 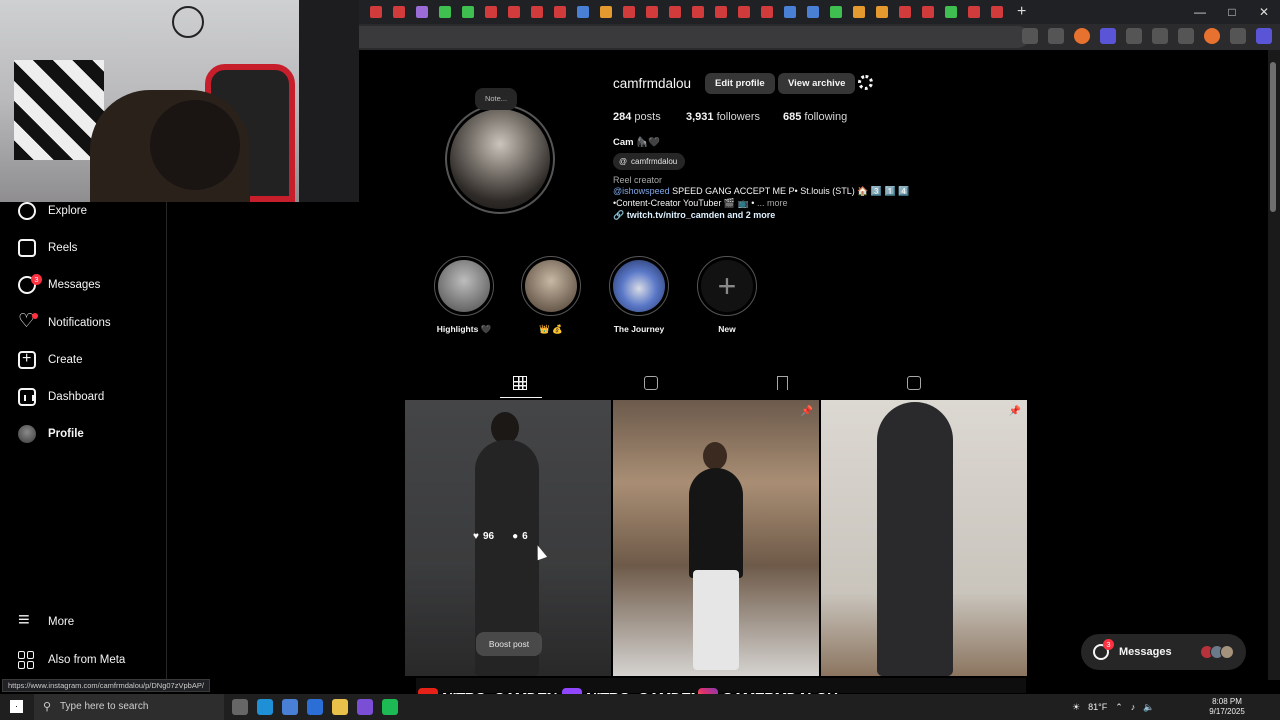 I want to click on maximize-button: □, so click(x=1232, y=12).